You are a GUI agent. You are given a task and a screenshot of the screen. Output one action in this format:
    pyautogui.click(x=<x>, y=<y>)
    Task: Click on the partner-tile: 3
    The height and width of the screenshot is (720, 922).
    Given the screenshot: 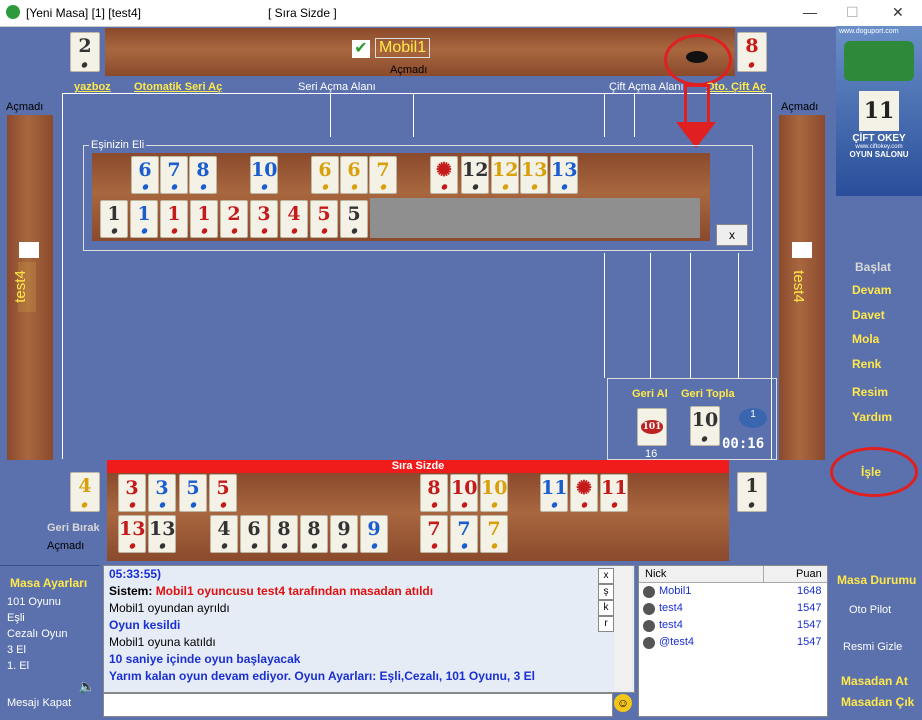 What is the action you would take?
    pyautogui.click(x=264, y=219)
    